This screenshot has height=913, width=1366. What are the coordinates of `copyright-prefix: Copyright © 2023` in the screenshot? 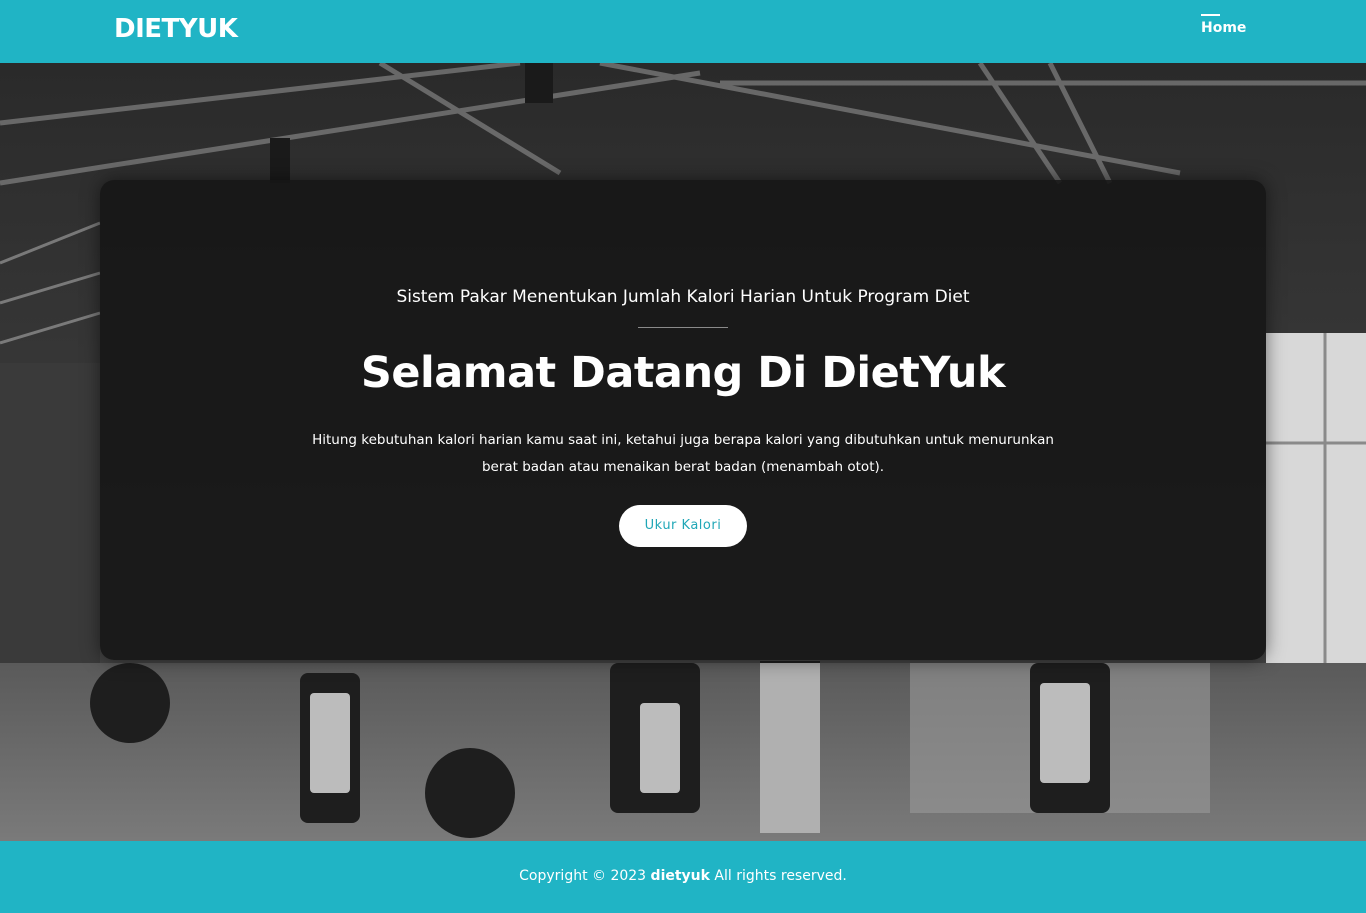 It's located at (583, 876).